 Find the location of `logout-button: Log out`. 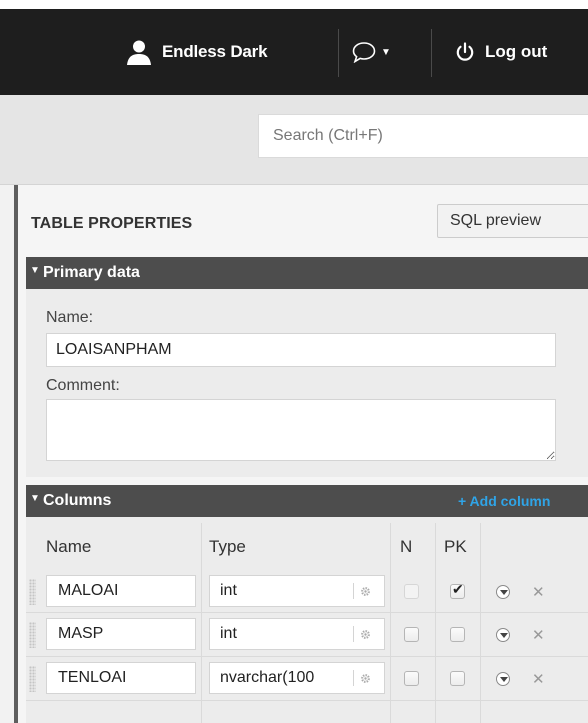

logout-button: Log out is located at coordinates (501, 52).